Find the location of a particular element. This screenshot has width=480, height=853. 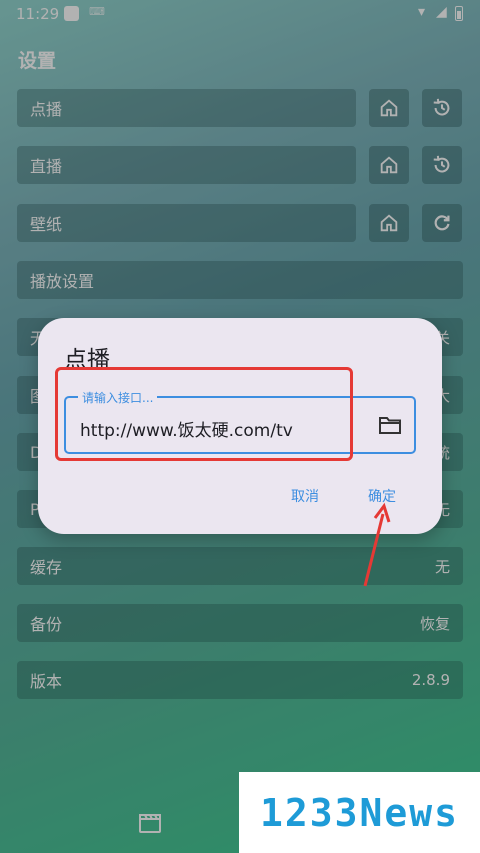

watermark-logo: 1233News is located at coordinates (359, 812).